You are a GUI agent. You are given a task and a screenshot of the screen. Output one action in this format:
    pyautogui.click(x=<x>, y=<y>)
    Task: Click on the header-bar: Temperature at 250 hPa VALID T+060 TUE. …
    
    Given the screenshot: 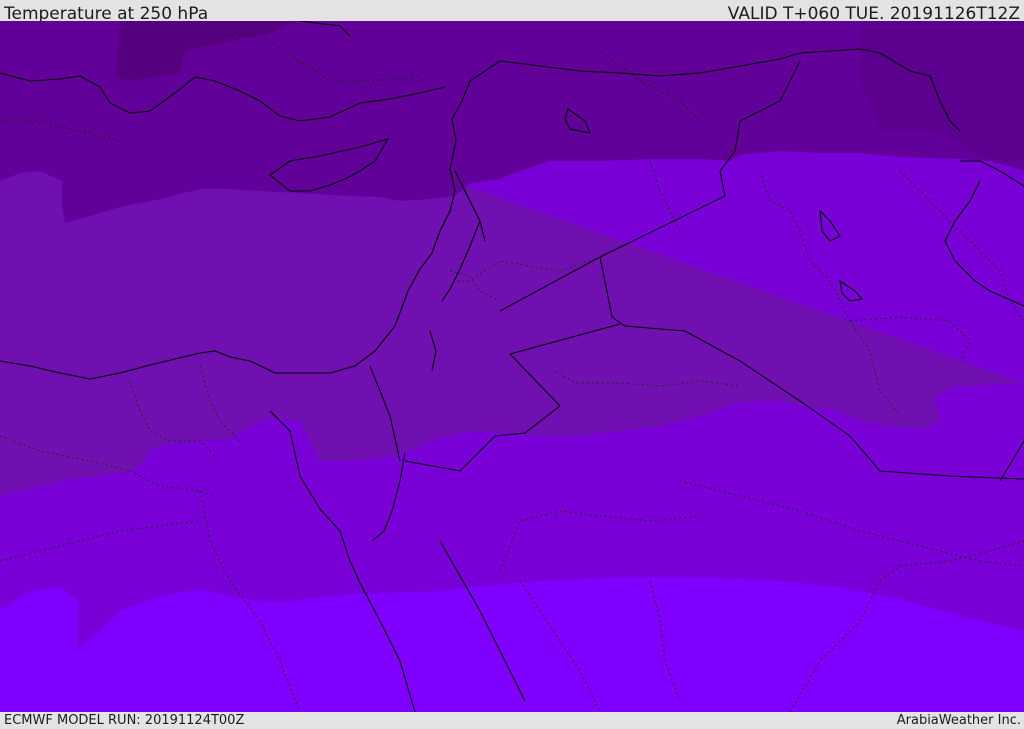 What is the action you would take?
    pyautogui.click(x=512, y=12)
    